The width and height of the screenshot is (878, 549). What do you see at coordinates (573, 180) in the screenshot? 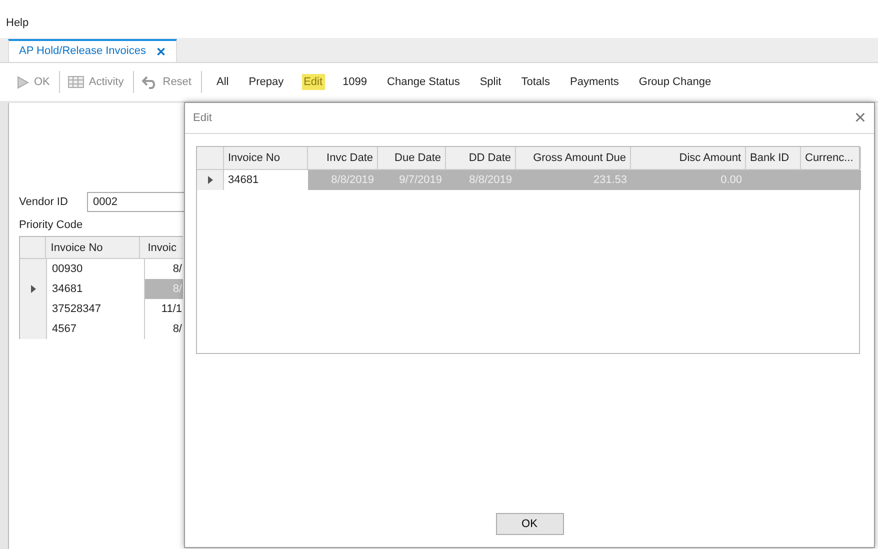
I see `table-cell: 231.53` at bounding box center [573, 180].